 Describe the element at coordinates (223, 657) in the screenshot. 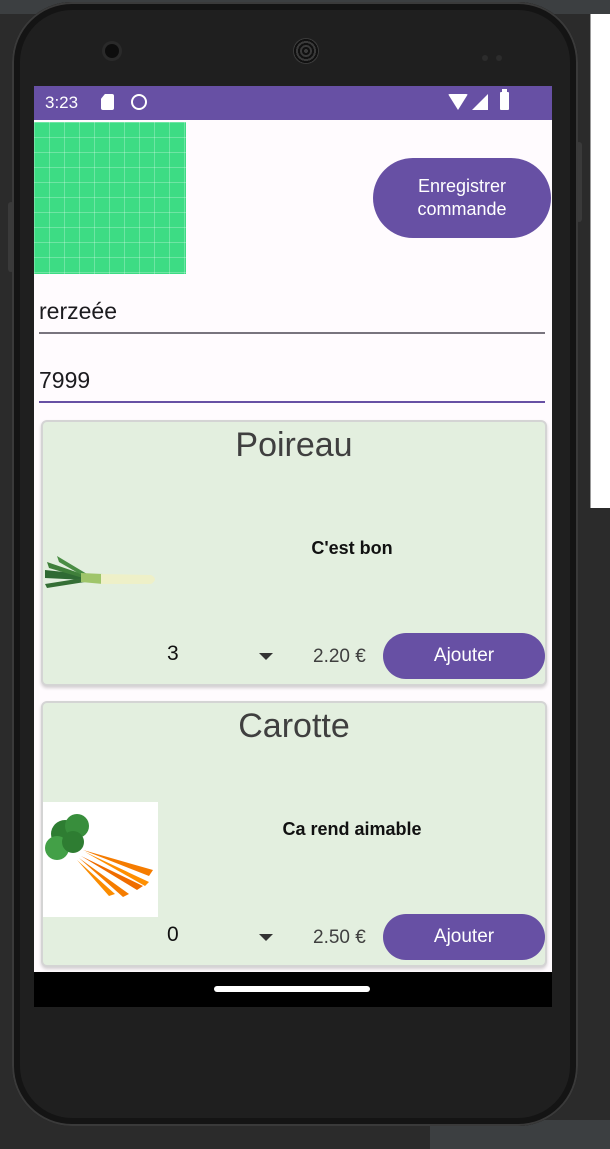

I see `quantity-spinner: 3` at that location.